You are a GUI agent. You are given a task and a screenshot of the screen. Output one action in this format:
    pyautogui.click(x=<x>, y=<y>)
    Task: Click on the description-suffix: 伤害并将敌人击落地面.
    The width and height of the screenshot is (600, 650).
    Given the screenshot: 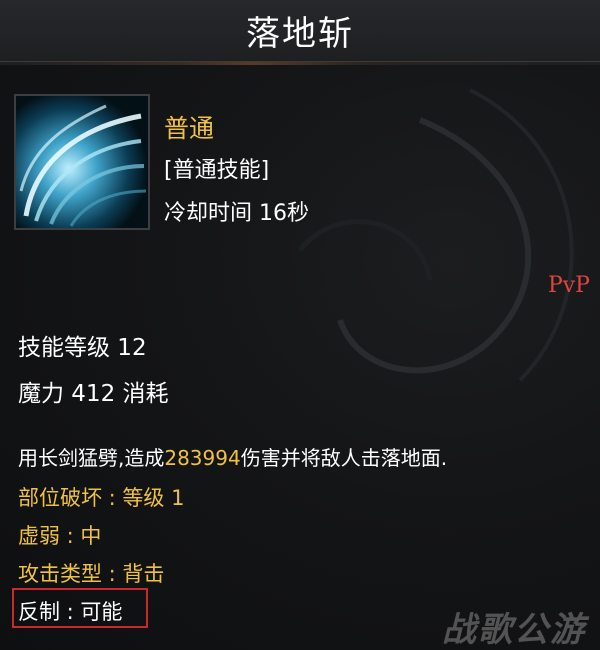 What is the action you would take?
    pyautogui.click(x=344, y=458)
    